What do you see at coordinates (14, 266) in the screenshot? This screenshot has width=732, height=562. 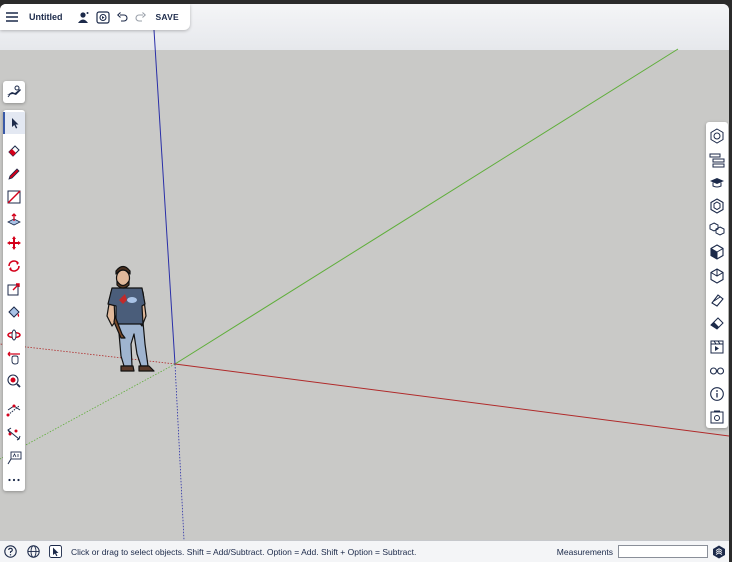 I see `rotate-icon` at bounding box center [14, 266].